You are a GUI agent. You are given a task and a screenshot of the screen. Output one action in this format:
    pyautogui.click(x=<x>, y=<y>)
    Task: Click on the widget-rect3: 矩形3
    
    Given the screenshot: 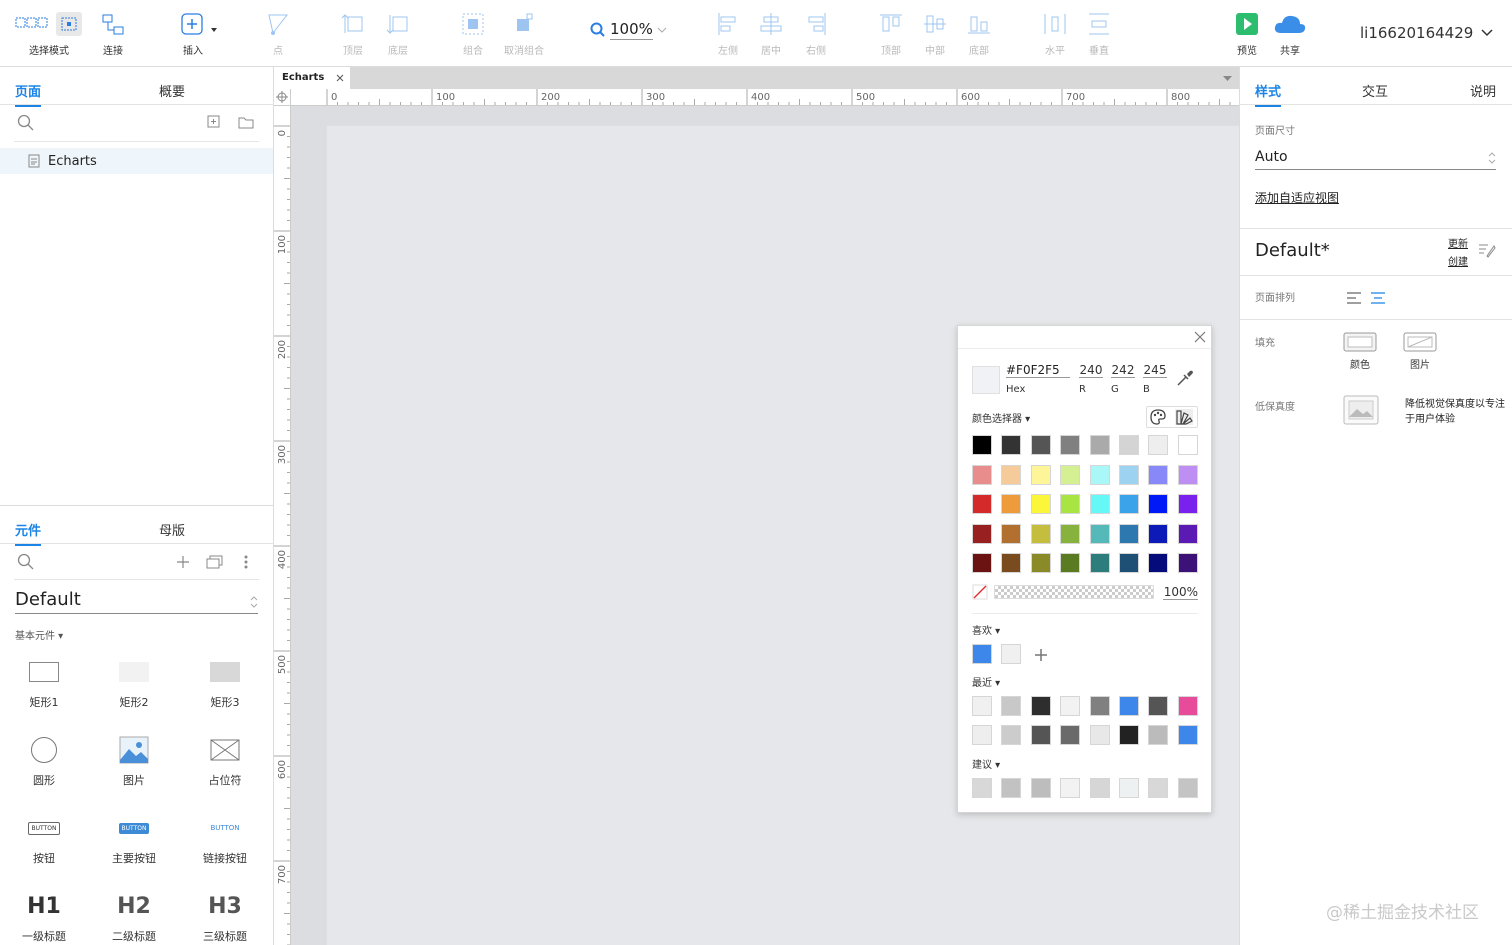 What is the action you would take?
    pyautogui.click(x=225, y=680)
    